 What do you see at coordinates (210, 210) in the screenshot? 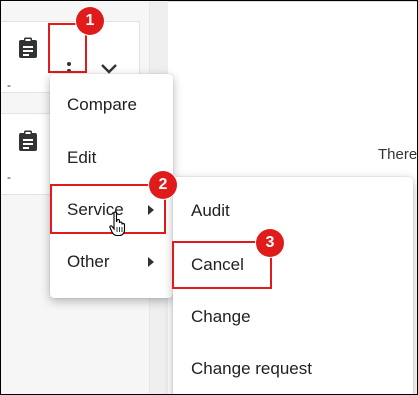
I see `submenu-item-label: Audit` at bounding box center [210, 210].